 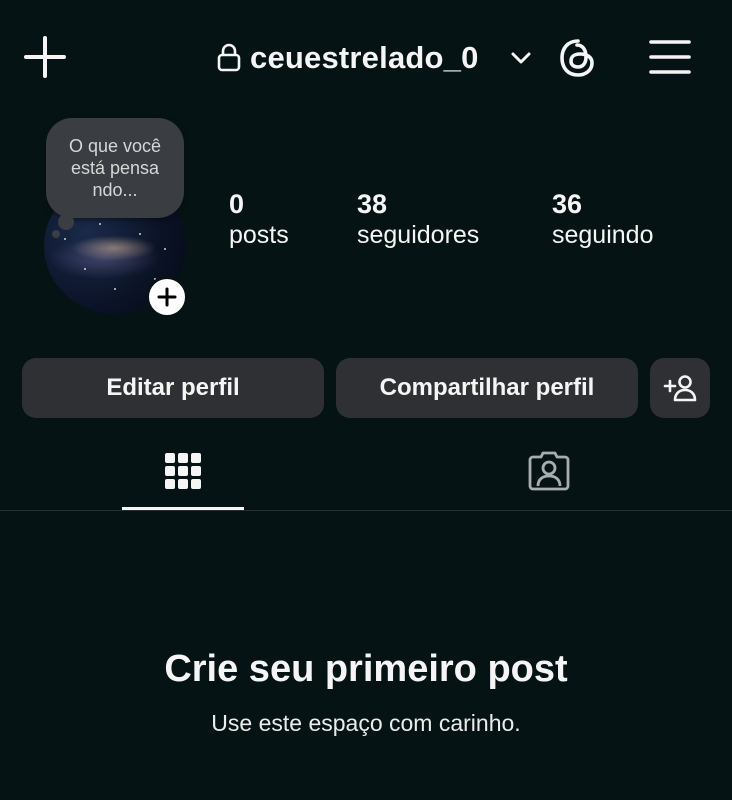 What do you see at coordinates (372, 204) in the screenshot?
I see `stat-followers-value: 38` at bounding box center [372, 204].